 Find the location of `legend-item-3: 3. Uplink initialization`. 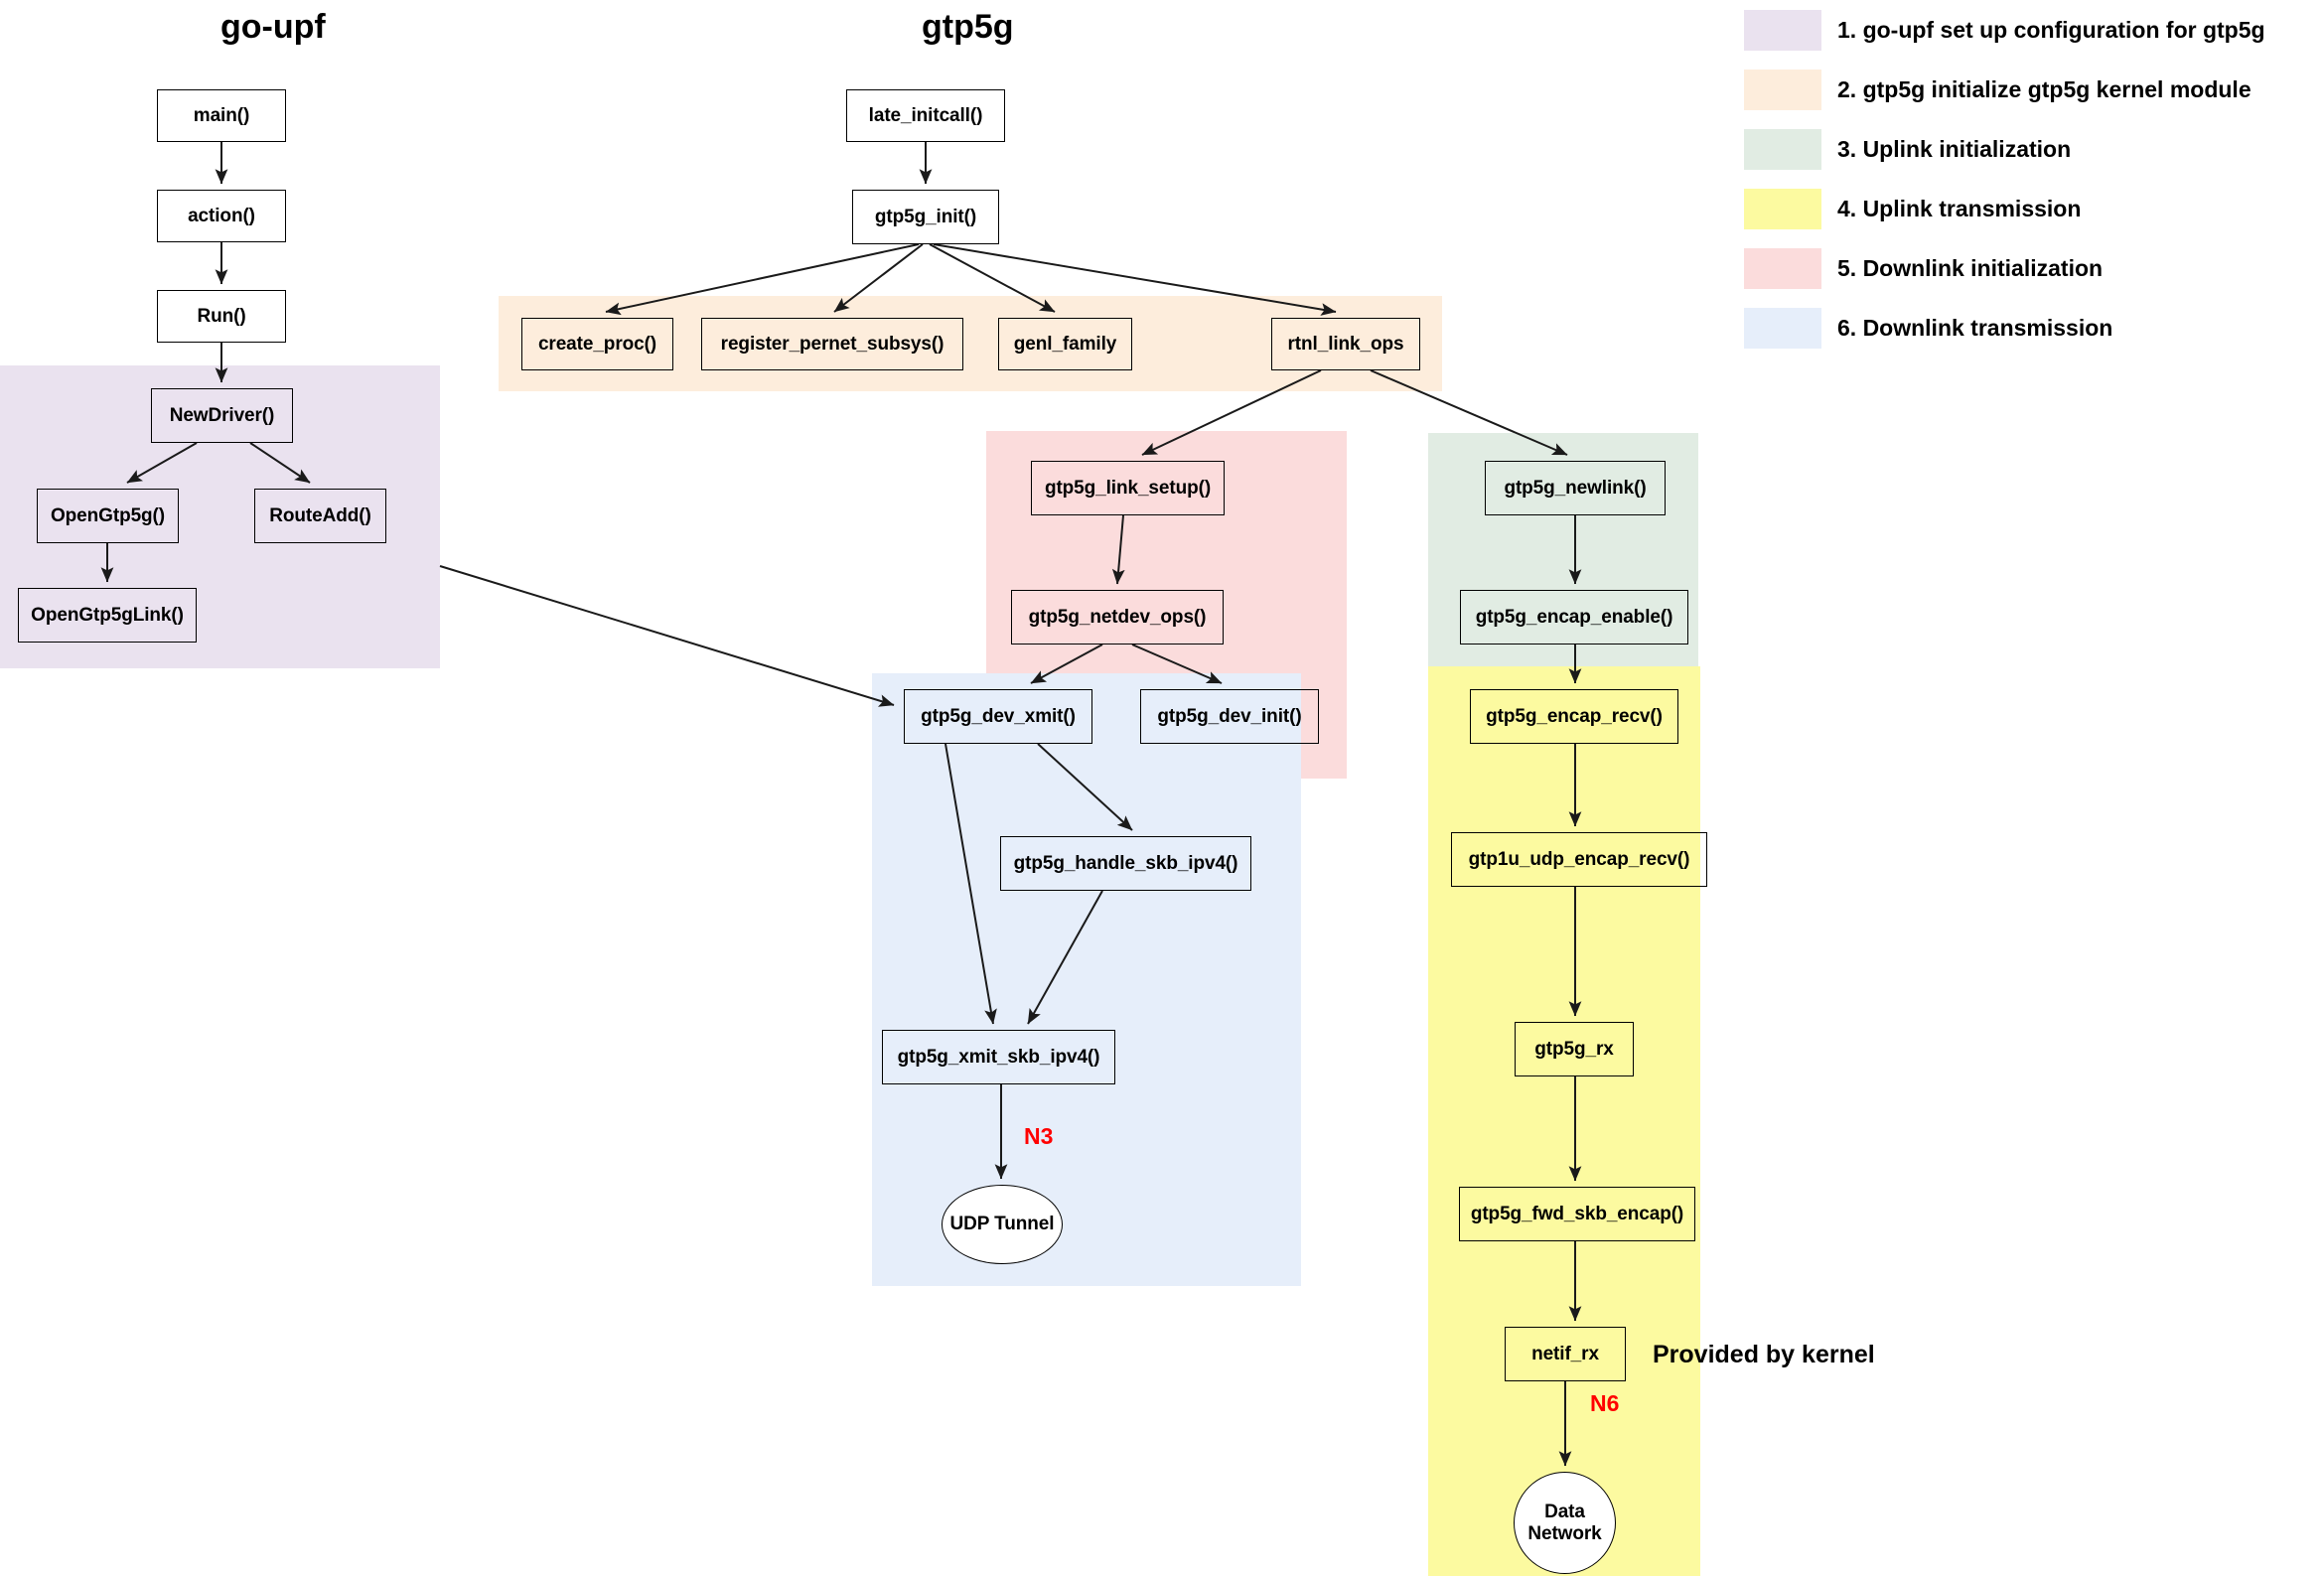

legend-item-3: 3. Uplink initialization is located at coordinates (2032, 149).